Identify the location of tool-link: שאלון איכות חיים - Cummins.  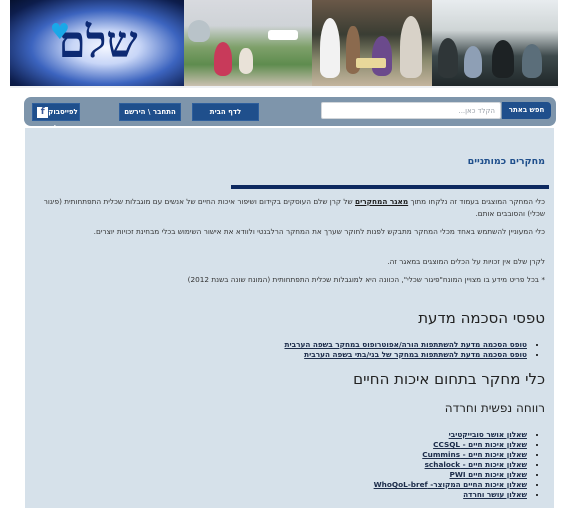
(474, 454).